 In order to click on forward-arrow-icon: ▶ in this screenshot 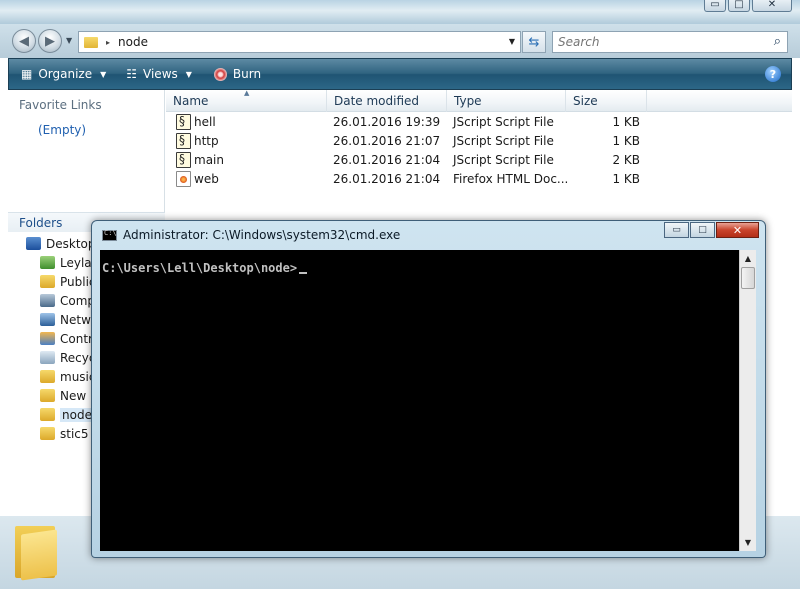, I will do `click(50, 41)`.